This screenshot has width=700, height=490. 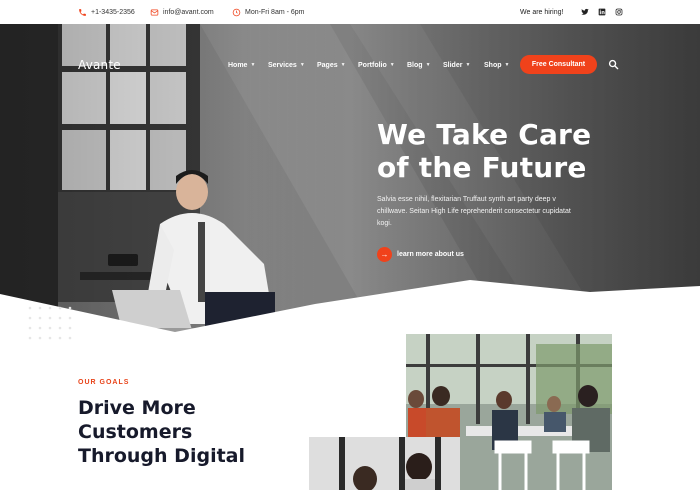 I want to click on hero-title-line: of the Future, so click(x=482, y=167).